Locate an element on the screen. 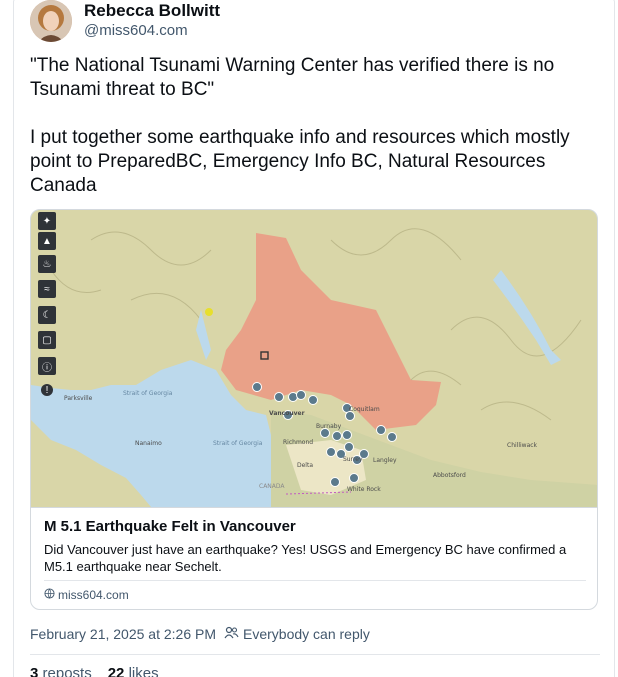 The height and width of the screenshot is (677, 618). map-label: Nanaimo is located at coordinates (148, 443).